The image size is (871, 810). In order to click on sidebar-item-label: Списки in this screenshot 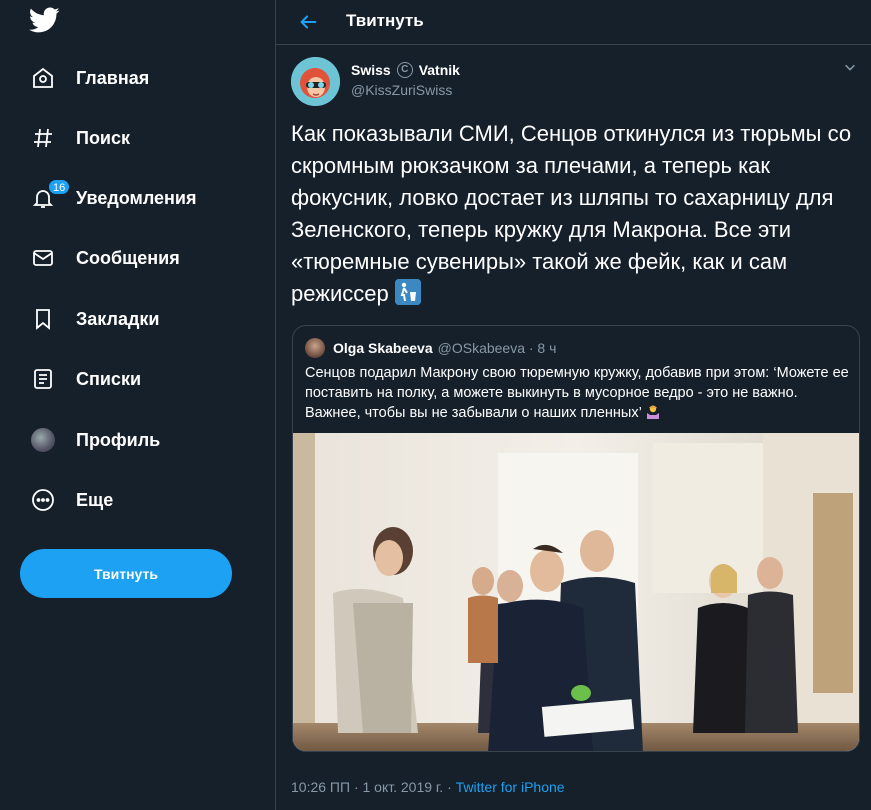, I will do `click(109, 378)`.